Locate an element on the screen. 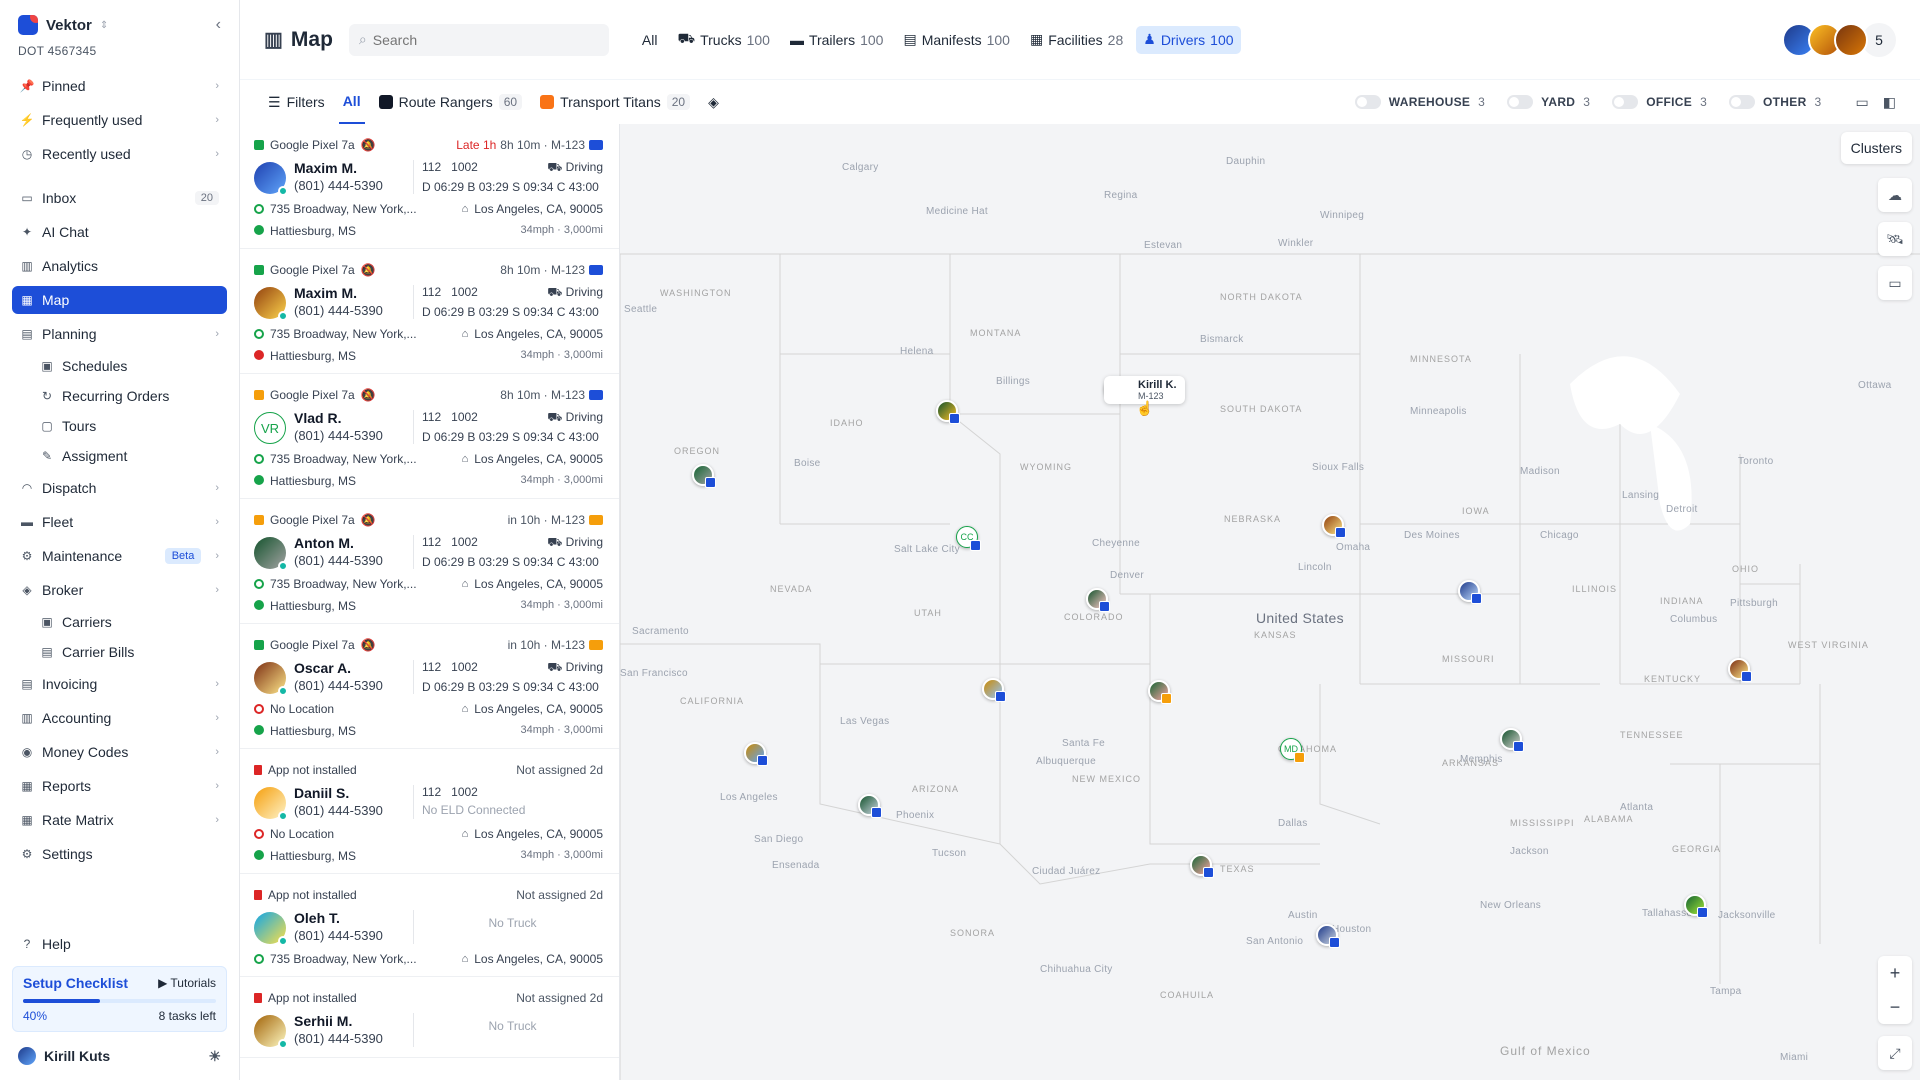 The image size is (1920, 1080). sidebar-item-dispatch: ◠ Dispatch › is located at coordinates (119, 488).